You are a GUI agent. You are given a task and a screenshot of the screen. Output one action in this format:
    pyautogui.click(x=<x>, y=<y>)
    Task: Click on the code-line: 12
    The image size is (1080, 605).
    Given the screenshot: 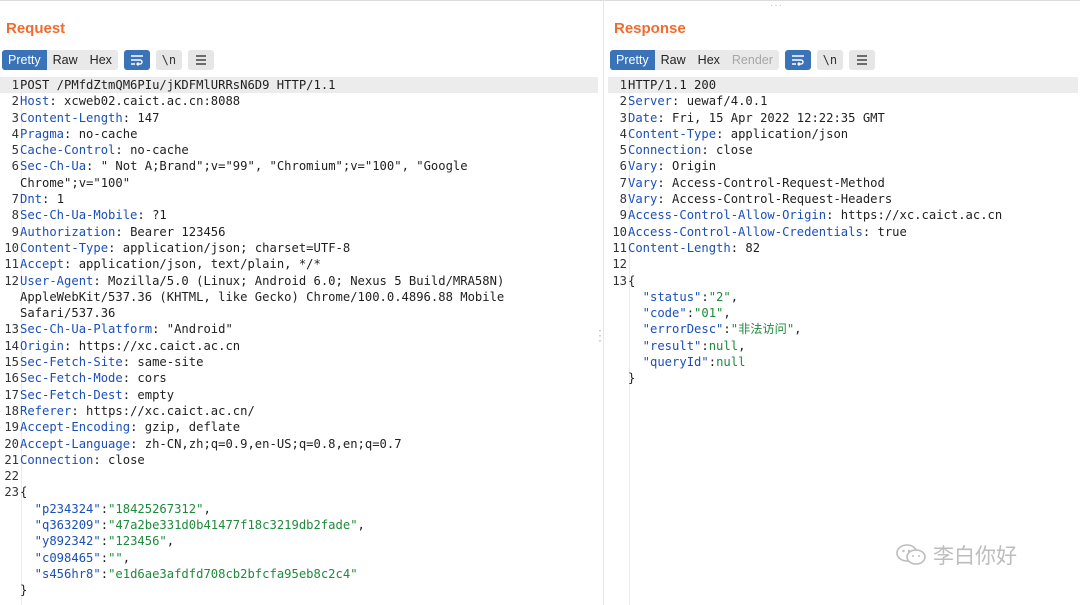 What is the action you would take?
    pyautogui.click(x=843, y=264)
    